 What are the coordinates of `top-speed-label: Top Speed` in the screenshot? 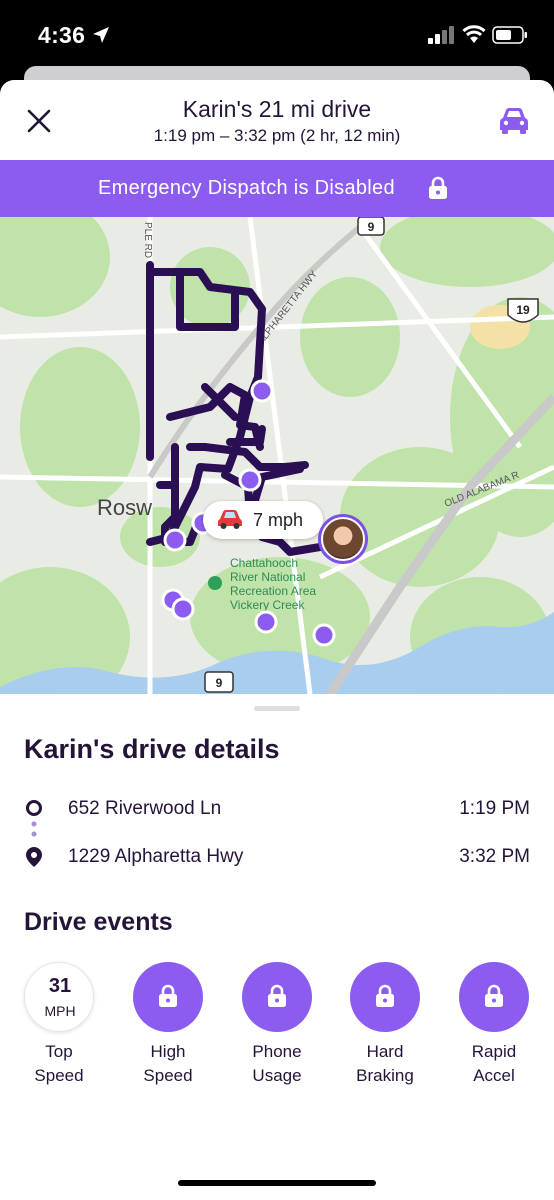 It's located at (59, 1063).